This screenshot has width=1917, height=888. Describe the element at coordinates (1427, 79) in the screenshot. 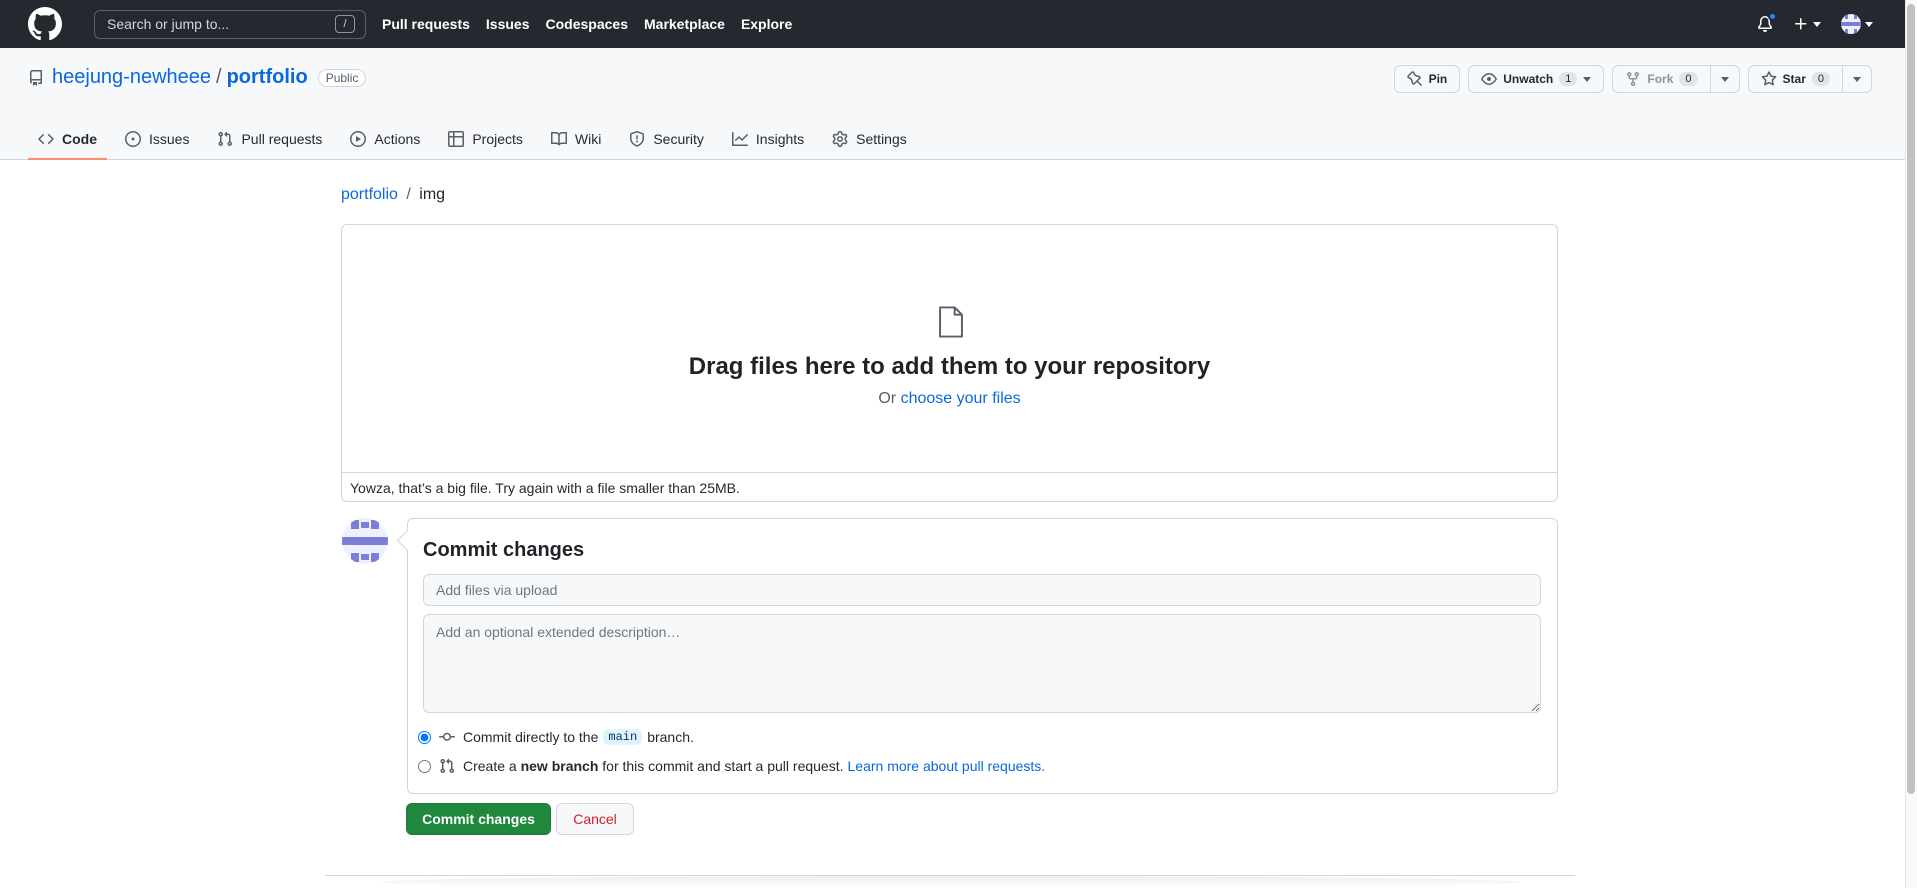

I see `pin-button: Pin` at that location.